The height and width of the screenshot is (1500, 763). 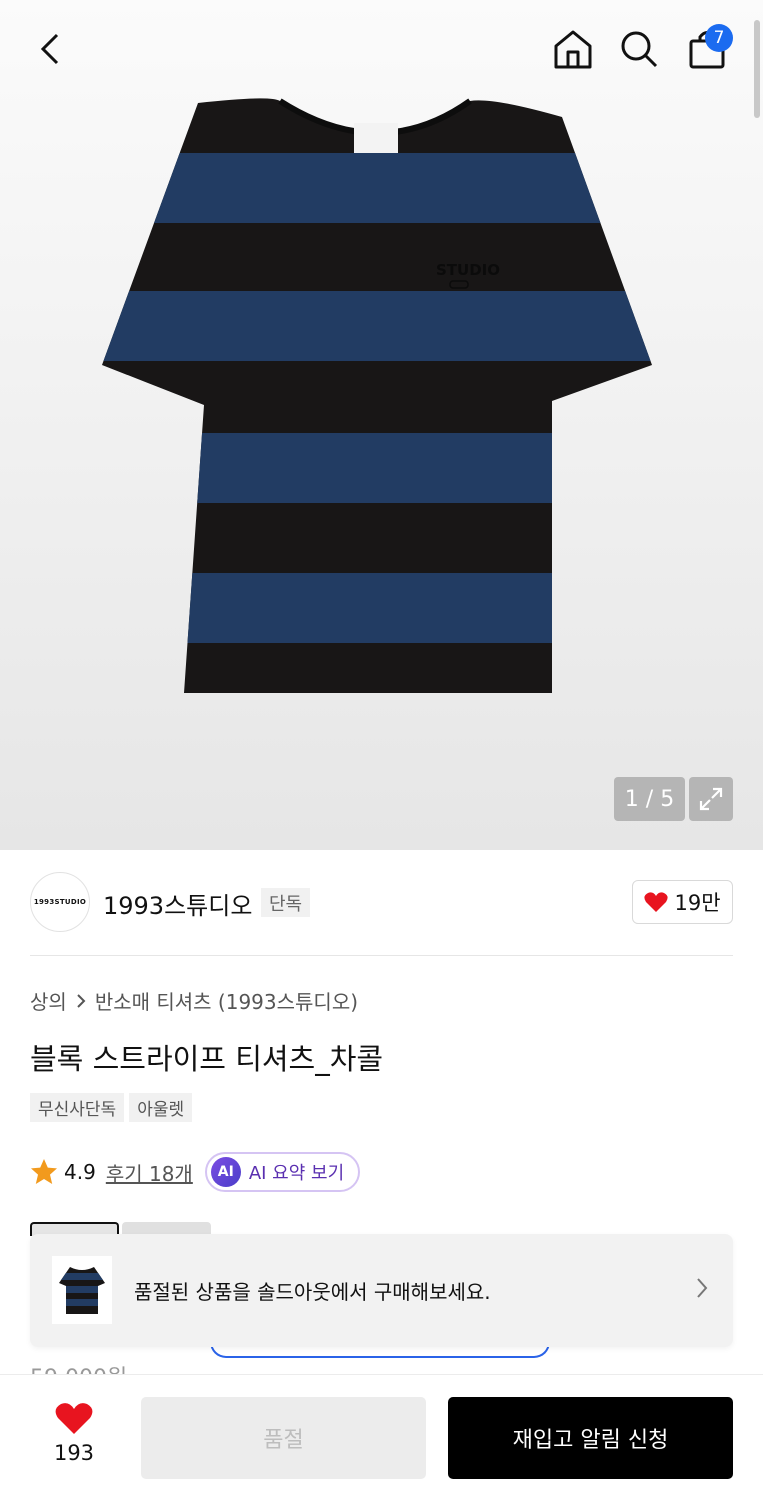 I want to click on expand-icon, so click(x=711, y=799).